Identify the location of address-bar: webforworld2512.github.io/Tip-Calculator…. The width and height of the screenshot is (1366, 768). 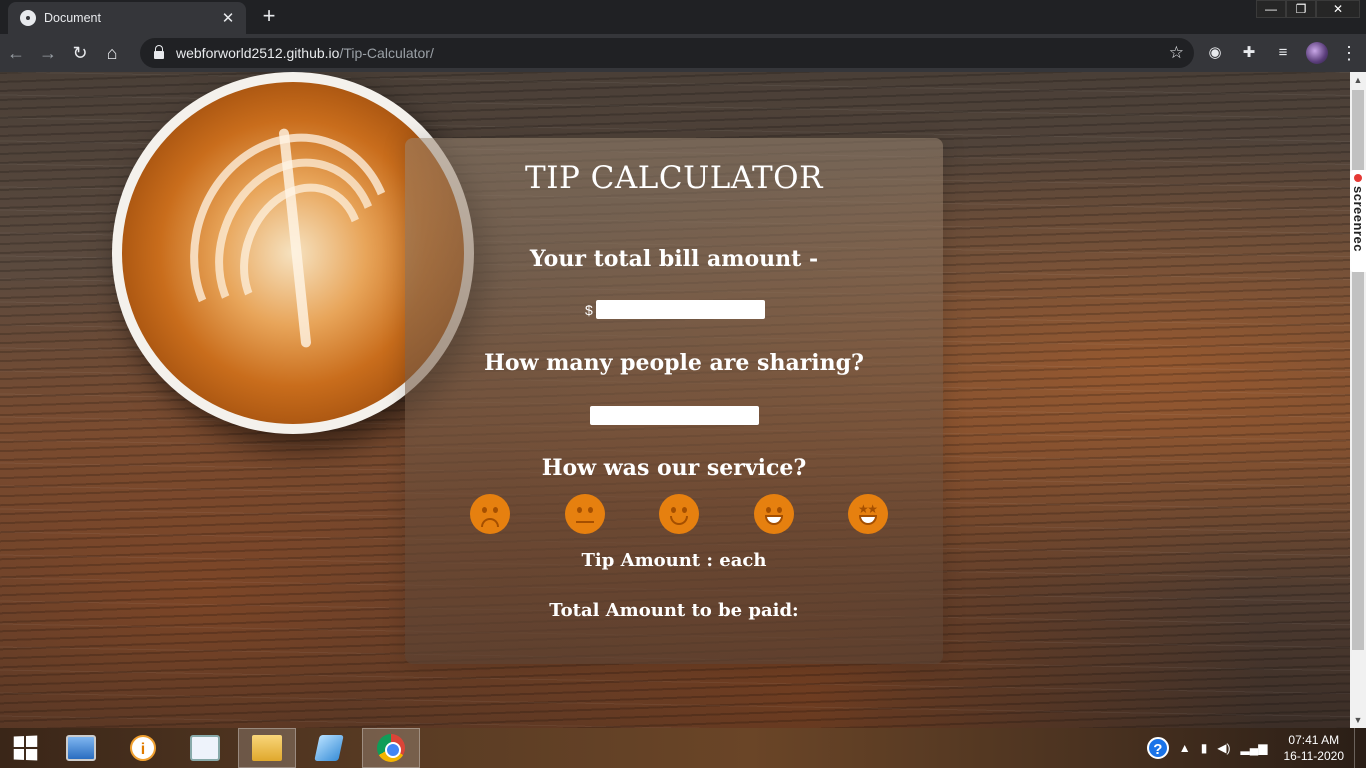
(667, 53).